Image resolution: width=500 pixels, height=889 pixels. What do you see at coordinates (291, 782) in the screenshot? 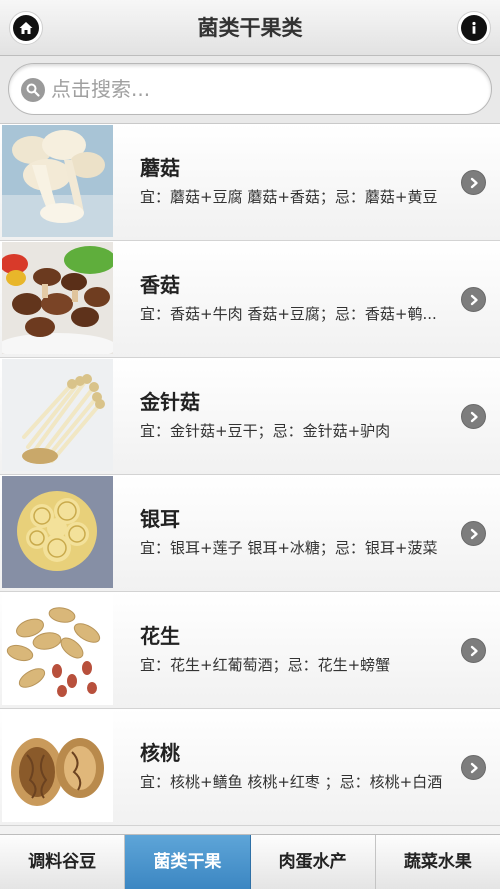
I see `item-description: 宜：核桃+鳝鱼 核桃+红枣 ；忌：核桃+白酒` at bounding box center [291, 782].